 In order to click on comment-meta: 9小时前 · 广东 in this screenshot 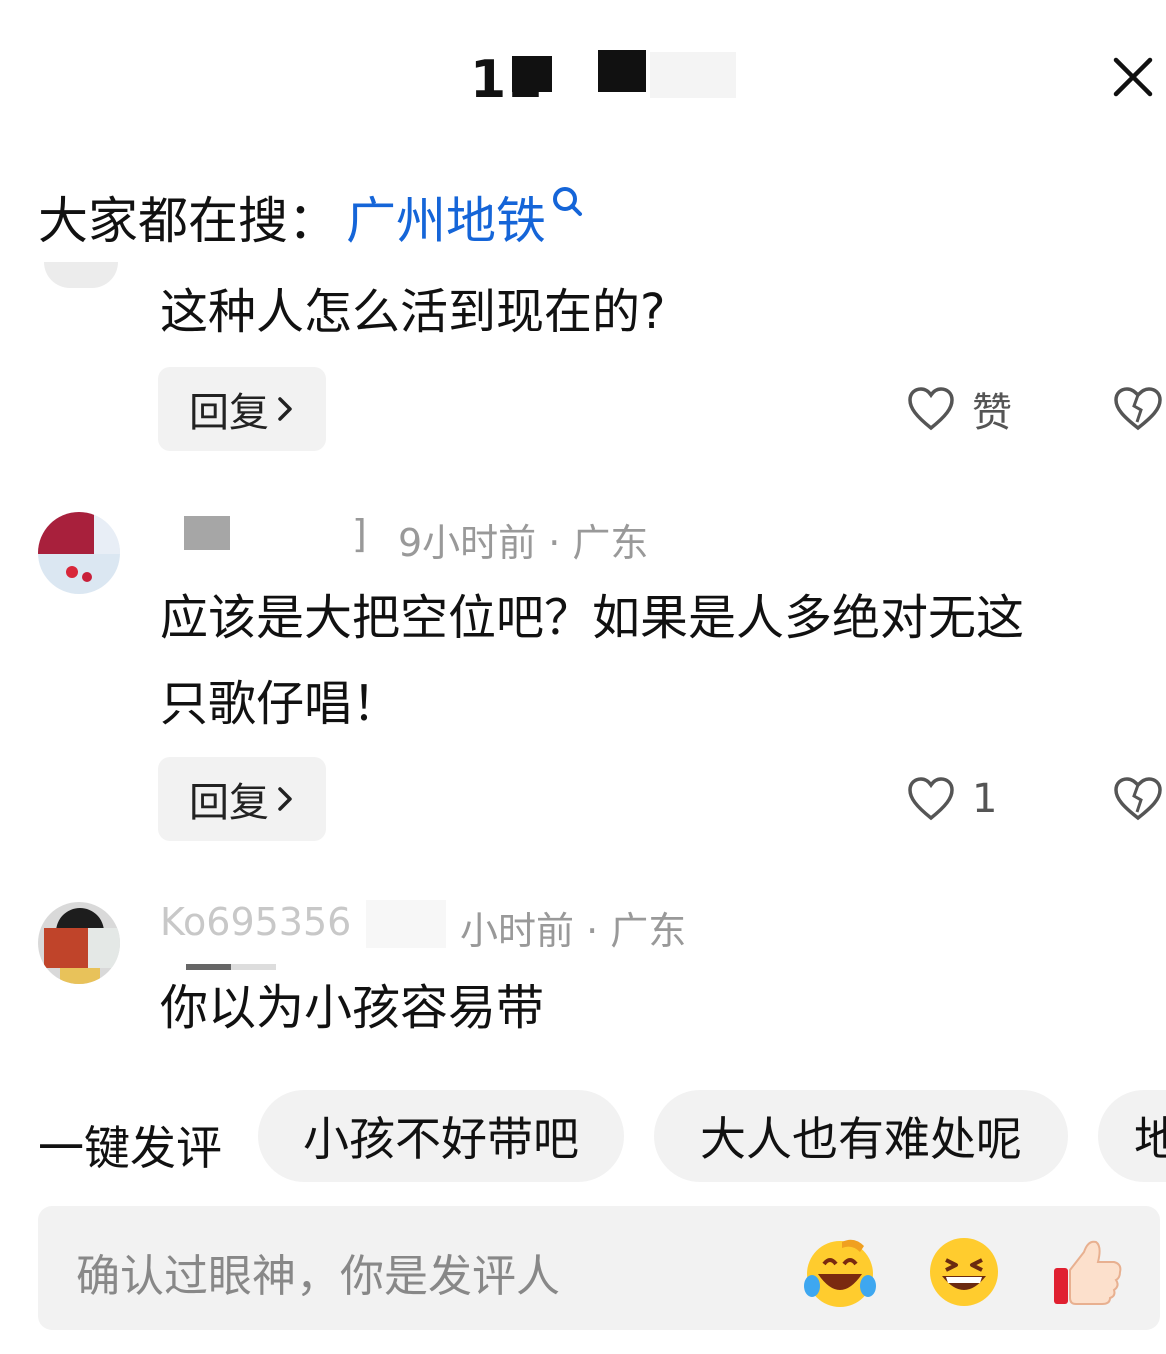, I will do `click(523, 543)`.